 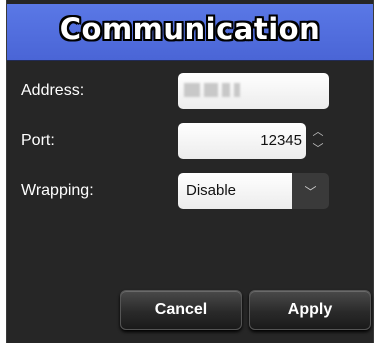 I want to click on chevron-up-icon: ︿, so click(x=318, y=131).